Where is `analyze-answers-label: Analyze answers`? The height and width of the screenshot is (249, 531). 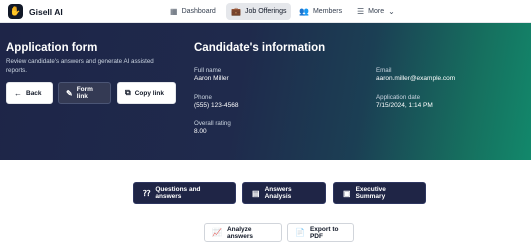
analyze-answers-label: Analyze answers is located at coordinates (239, 232).